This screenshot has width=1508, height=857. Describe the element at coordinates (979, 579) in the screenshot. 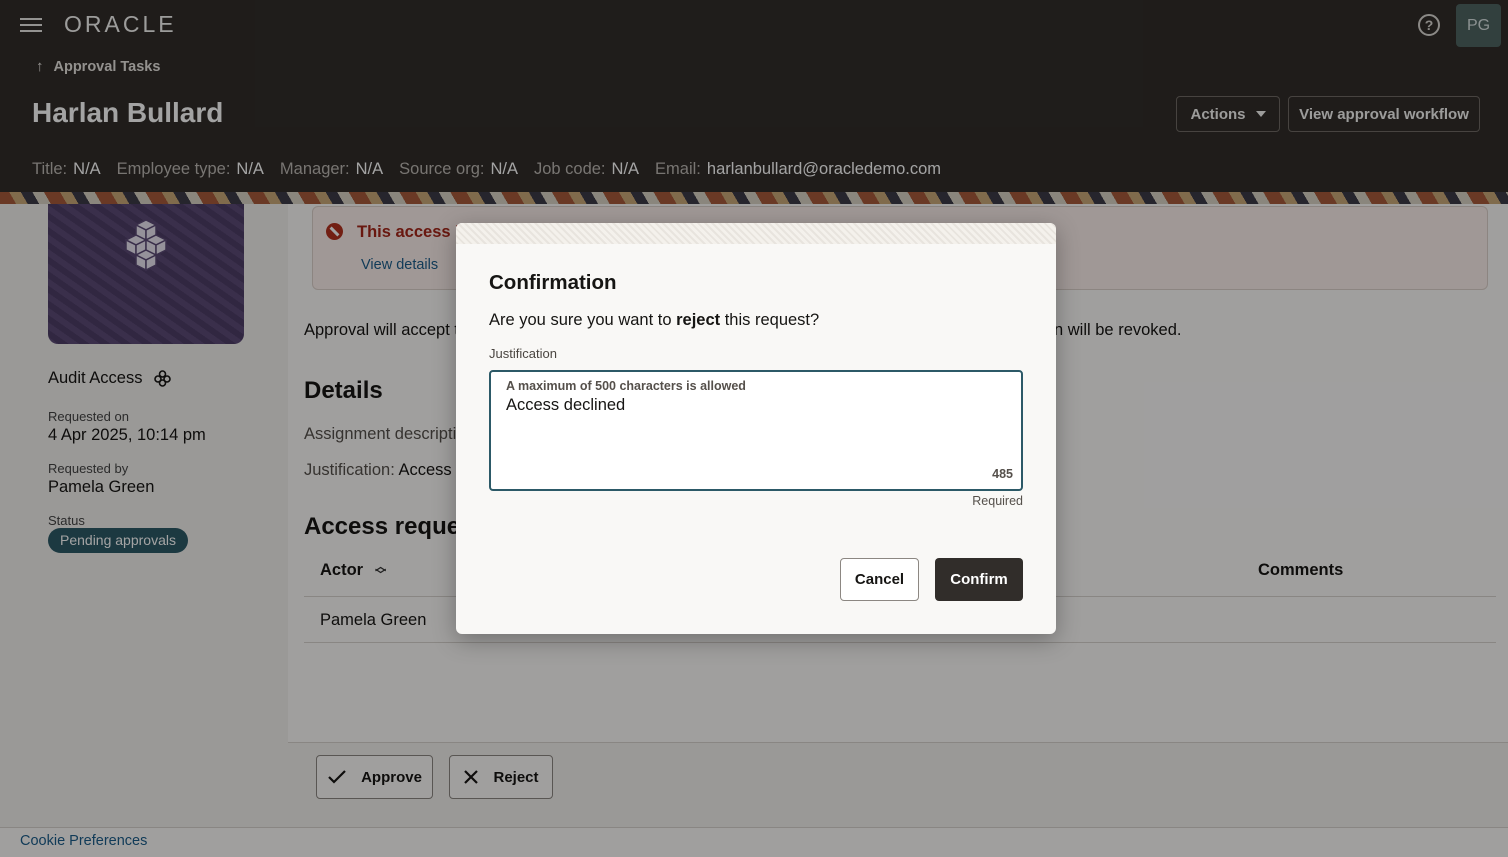

I see `confirm-button: Confirm` at that location.